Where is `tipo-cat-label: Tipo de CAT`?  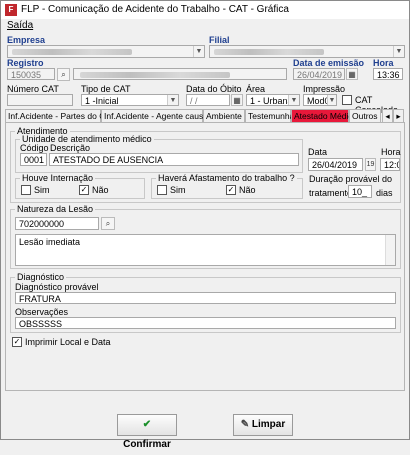
tipo-cat-label: Tipo de CAT is located at coordinates (106, 89).